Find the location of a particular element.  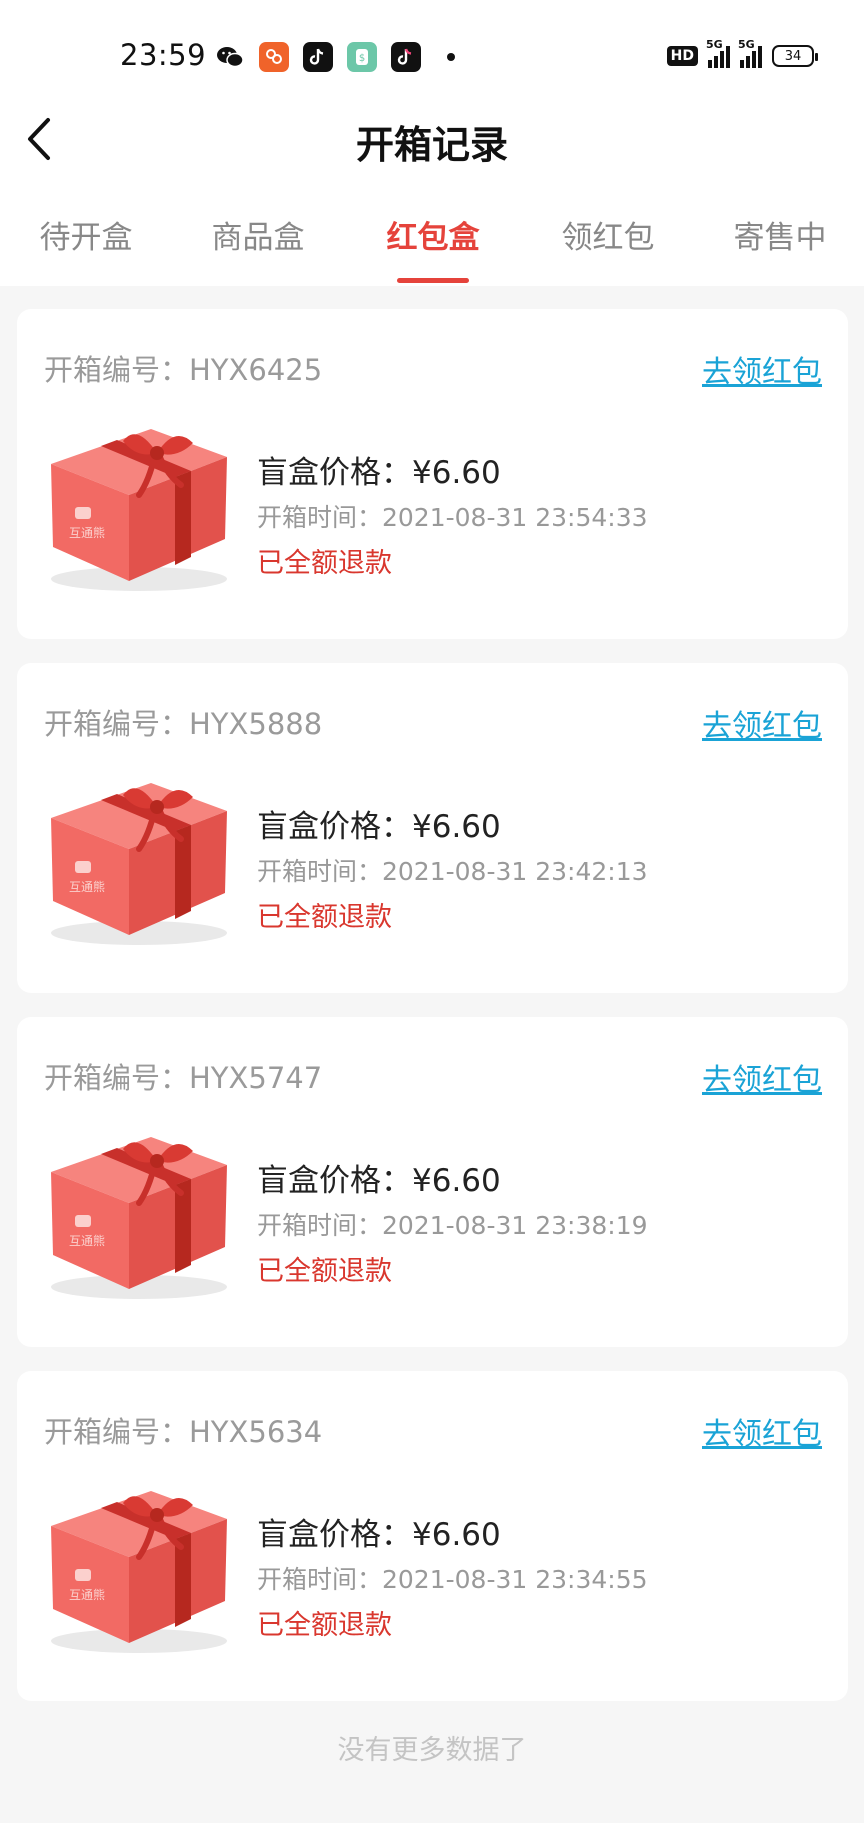

app-icon-orange is located at coordinates (274, 57).